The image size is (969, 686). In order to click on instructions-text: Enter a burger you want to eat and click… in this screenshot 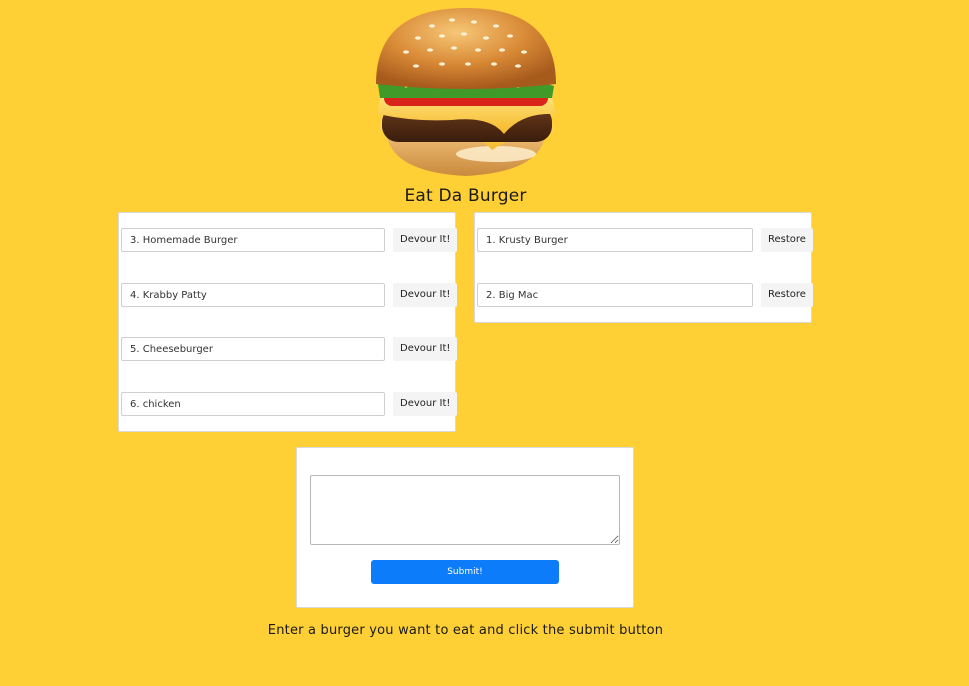, I will do `click(465, 630)`.